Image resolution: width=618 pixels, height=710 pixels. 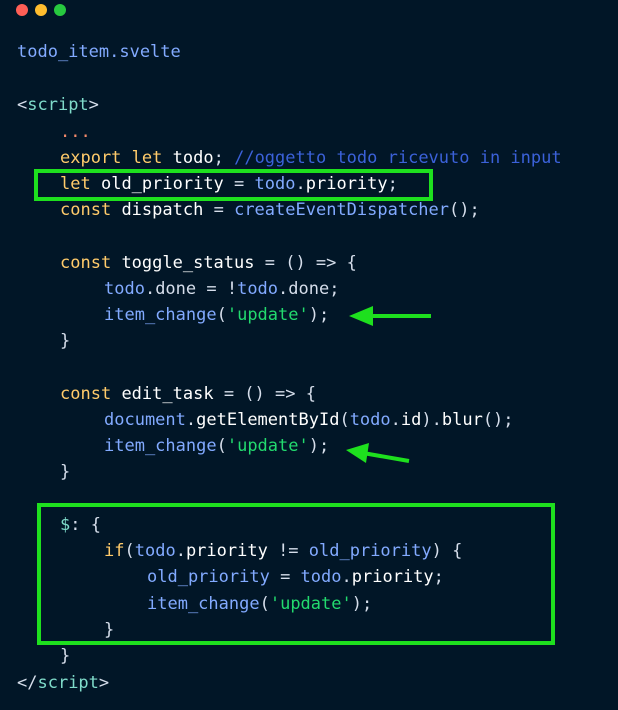 I want to click on code-line-brace-1: }, so click(x=65, y=341).